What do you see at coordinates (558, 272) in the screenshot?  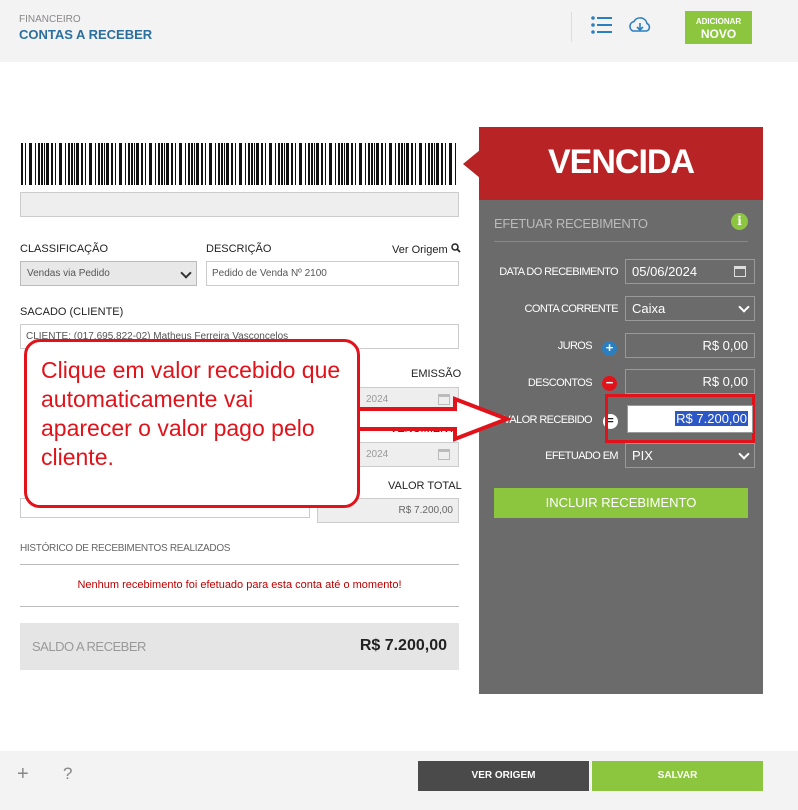 I see `data-recebimento-label: DATA DO RECEBIMENTO` at bounding box center [558, 272].